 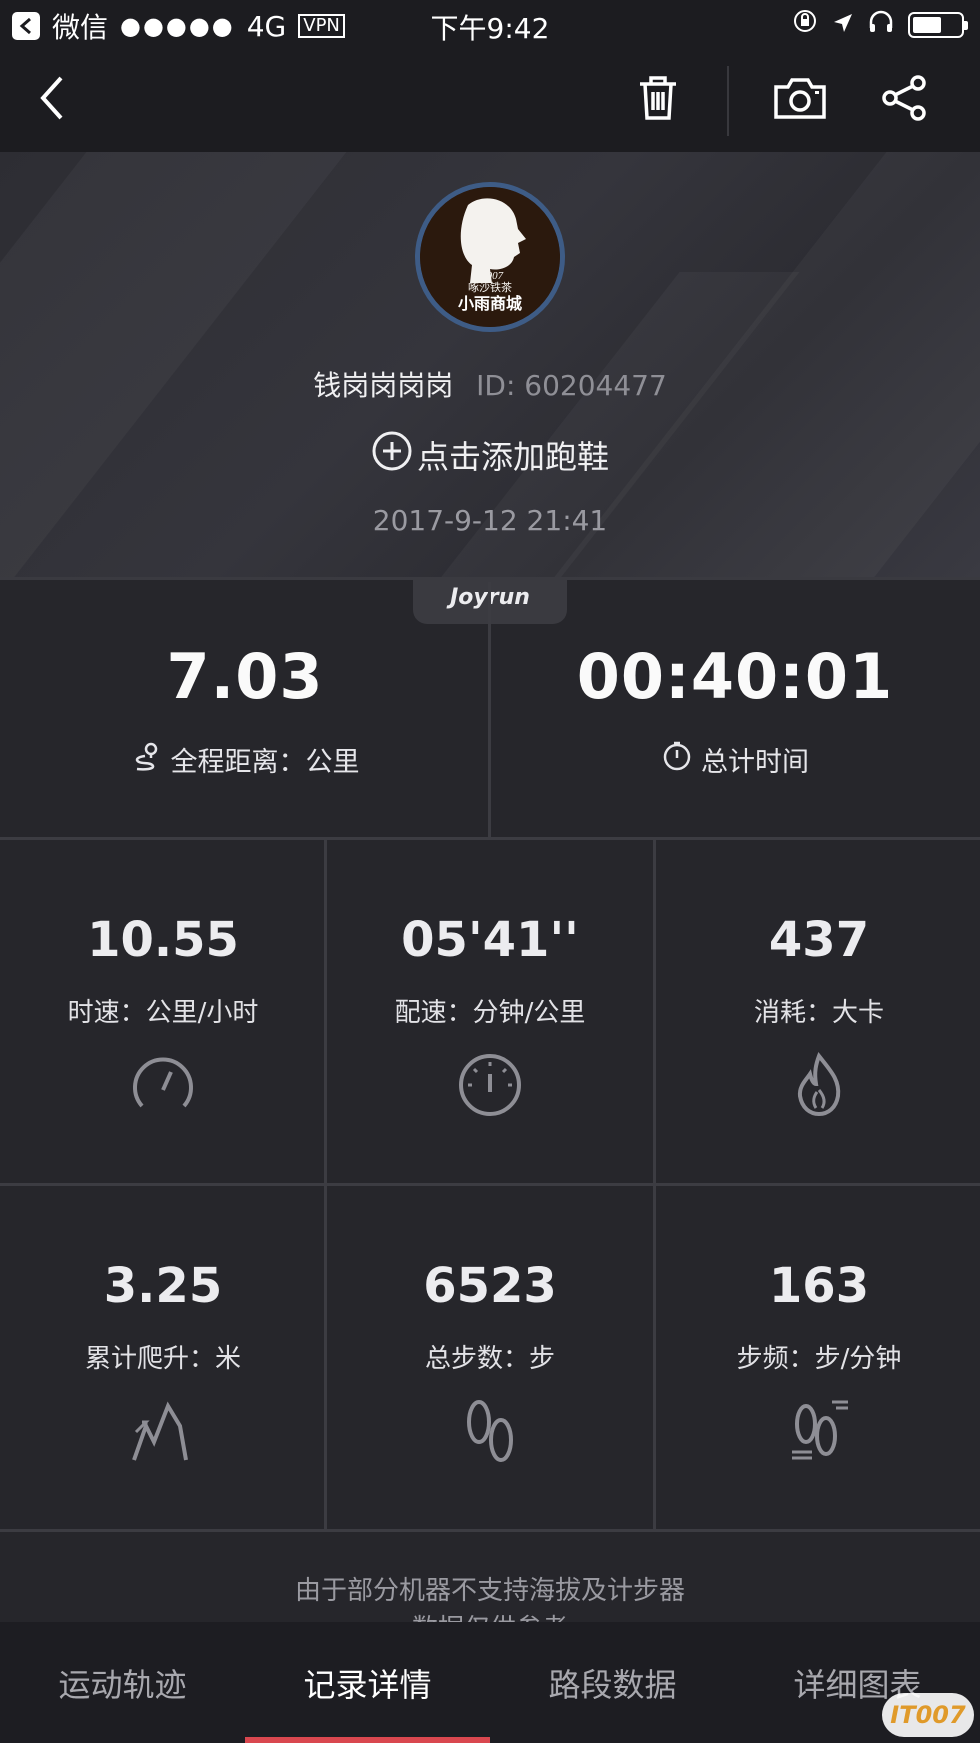 What do you see at coordinates (819, 940) in the screenshot?
I see `calories-value: 437` at bounding box center [819, 940].